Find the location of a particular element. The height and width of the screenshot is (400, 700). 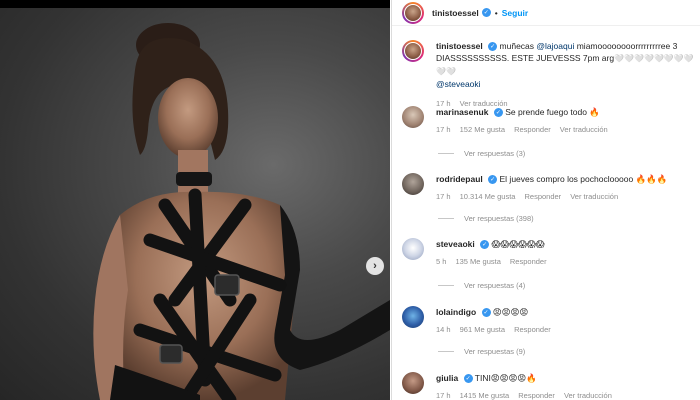

comment-text: Se prende fuego todo 🔥 is located at coordinates (552, 112).